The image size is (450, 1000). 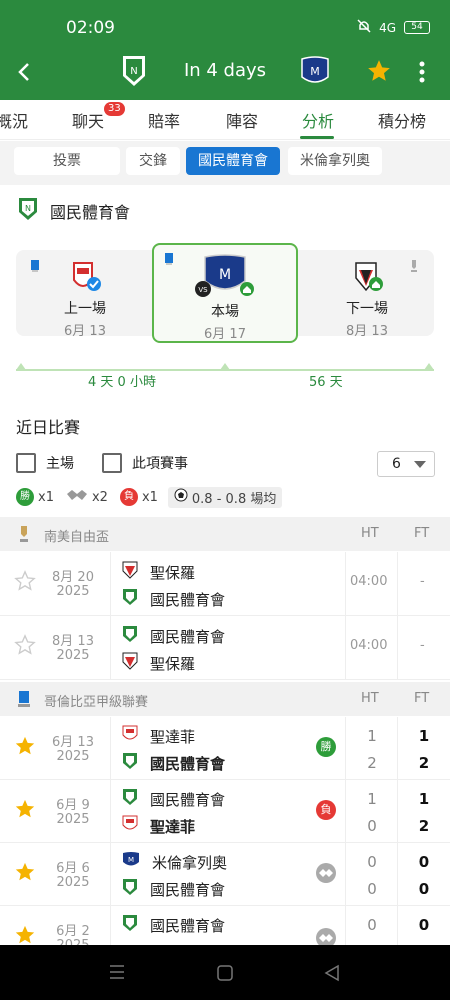 I want to click on days-until-next: 56 天, so click(x=326, y=382).